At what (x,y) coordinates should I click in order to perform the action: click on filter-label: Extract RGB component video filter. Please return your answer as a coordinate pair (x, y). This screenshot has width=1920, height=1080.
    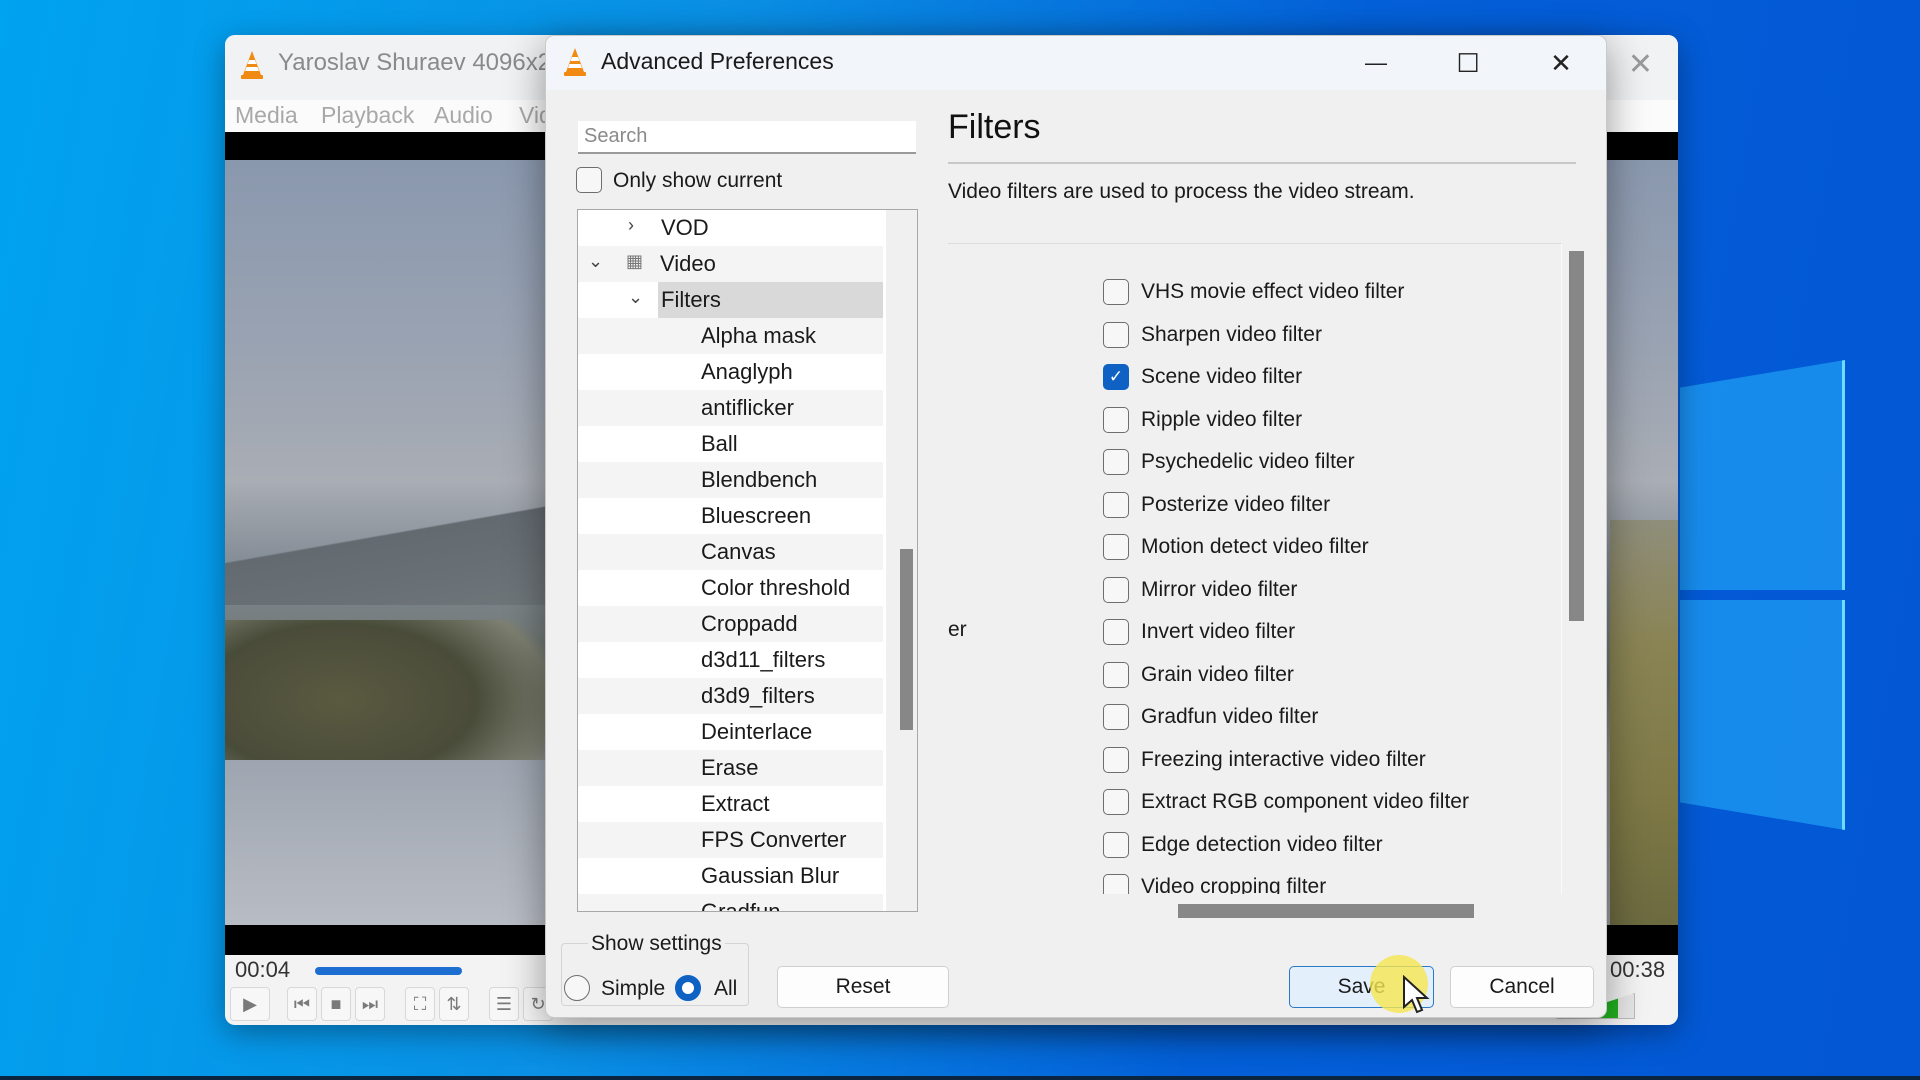
    Looking at the image, I should click on (1305, 801).